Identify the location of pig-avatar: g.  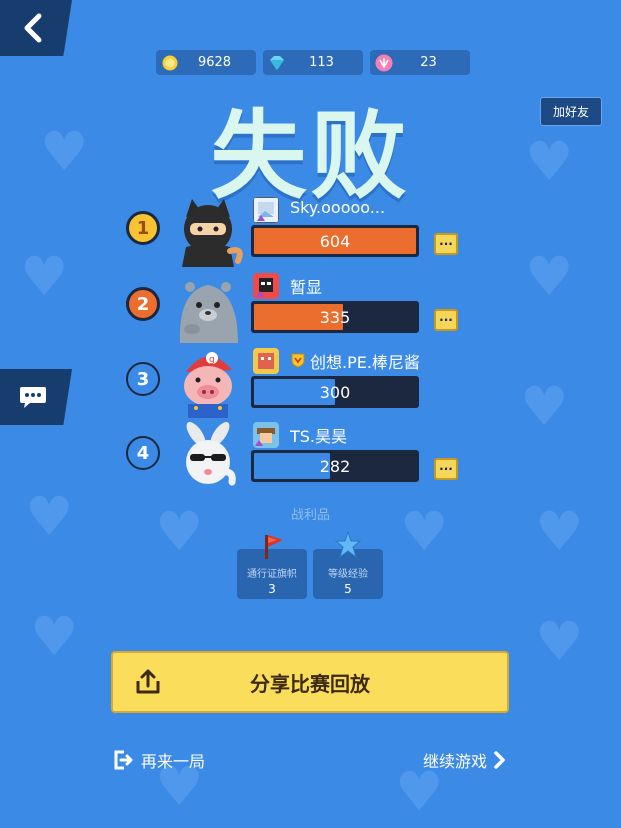
(208, 385).